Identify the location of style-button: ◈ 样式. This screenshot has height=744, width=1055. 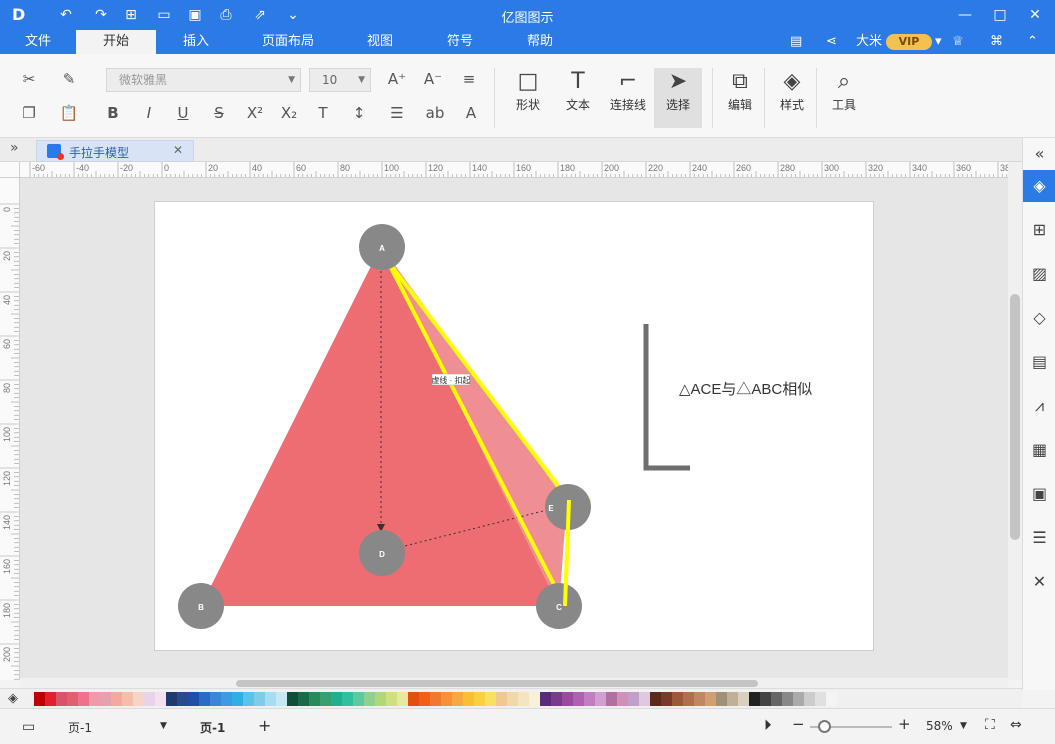
(792, 98).